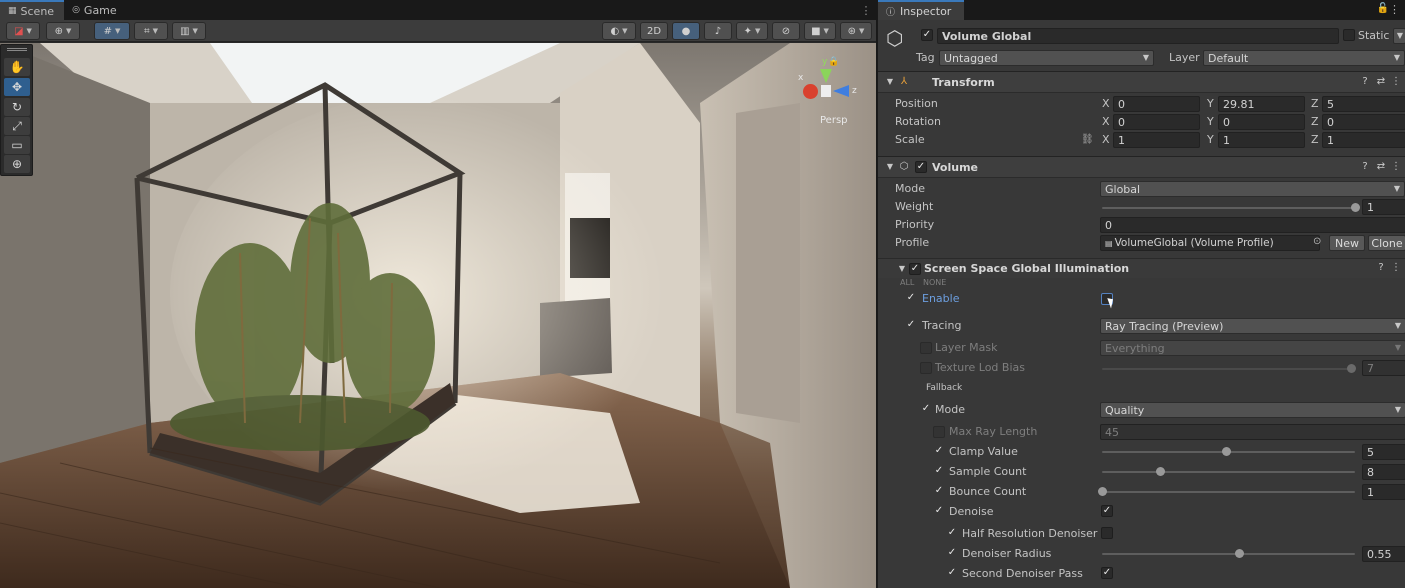 Image resolution: width=1405 pixels, height=588 pixels. What do you see at coordinates (1381, 82) in the screenshot?
I see `preset-icon: ⇄` at bounding box center [1381, 82].